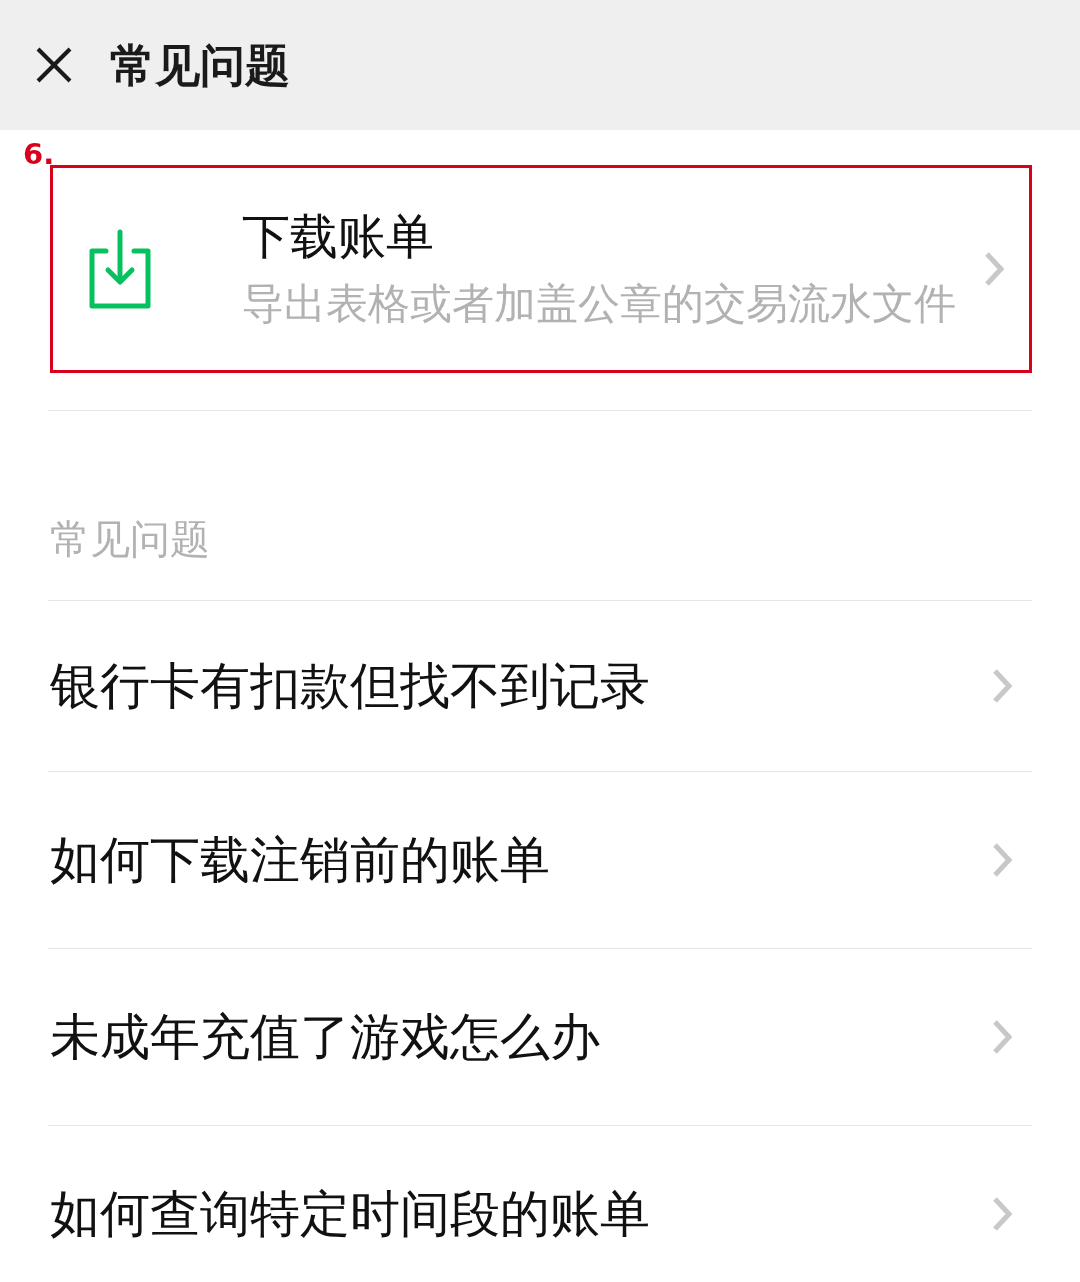 This screenshot has height=1282, width=1080. Describe the element at coordinates (338, 237) in the screenshot. I see `item-title: 下载账单` at that location.